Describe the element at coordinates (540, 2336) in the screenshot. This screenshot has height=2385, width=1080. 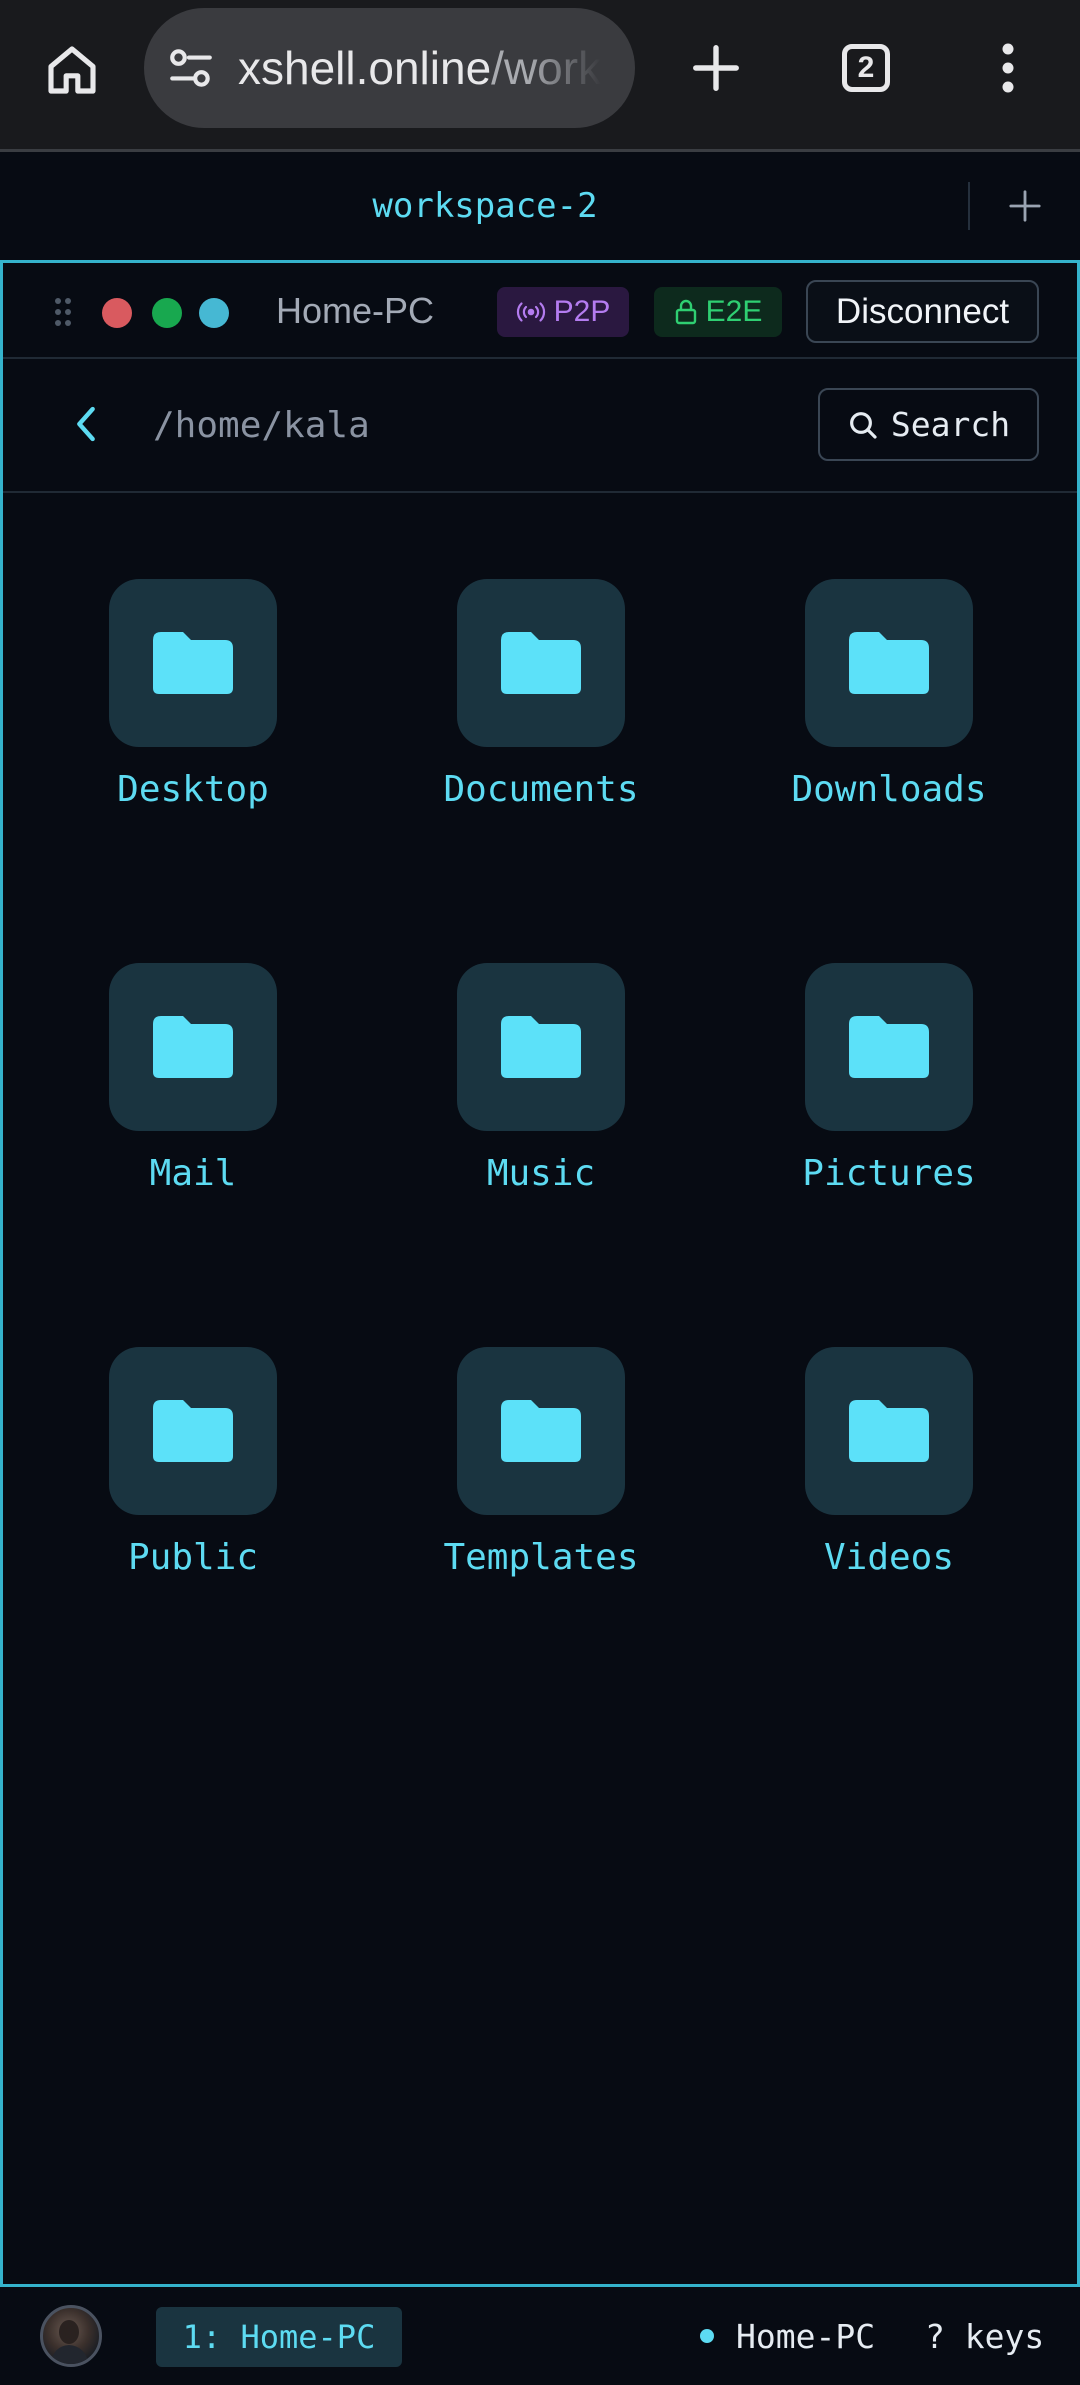
I see `status-bar: 1: Home-PC Home-PC ? keys` at that location.